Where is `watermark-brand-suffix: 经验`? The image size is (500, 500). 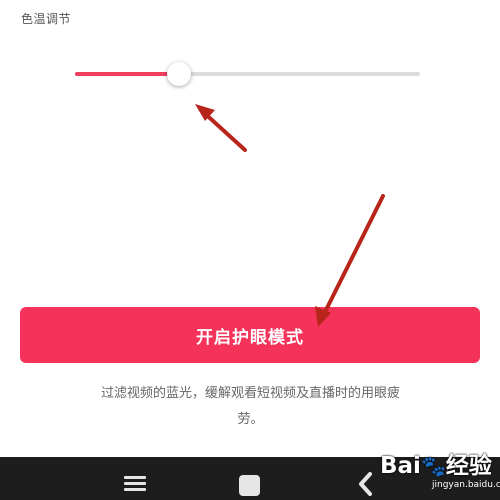
watermark-brand-suffix: 经验 is located at coordinates (468, 466).